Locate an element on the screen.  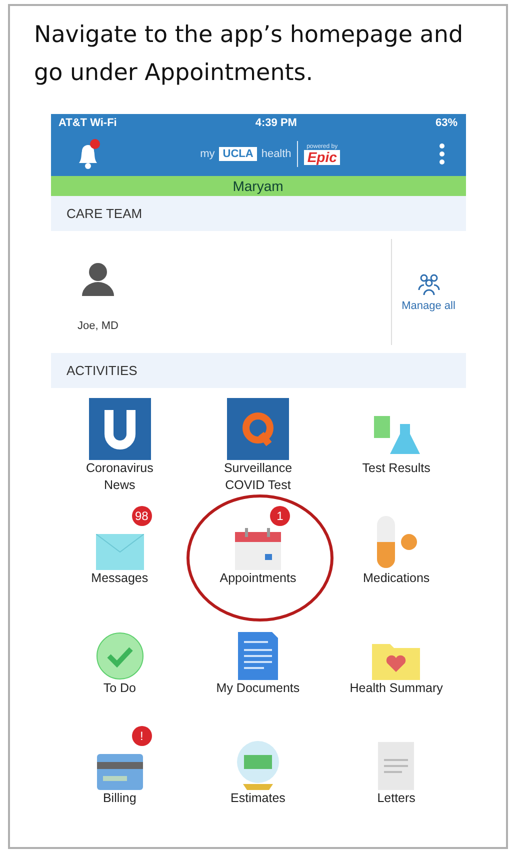
activity-tile: Test Results is located at coordinates (396, 449).